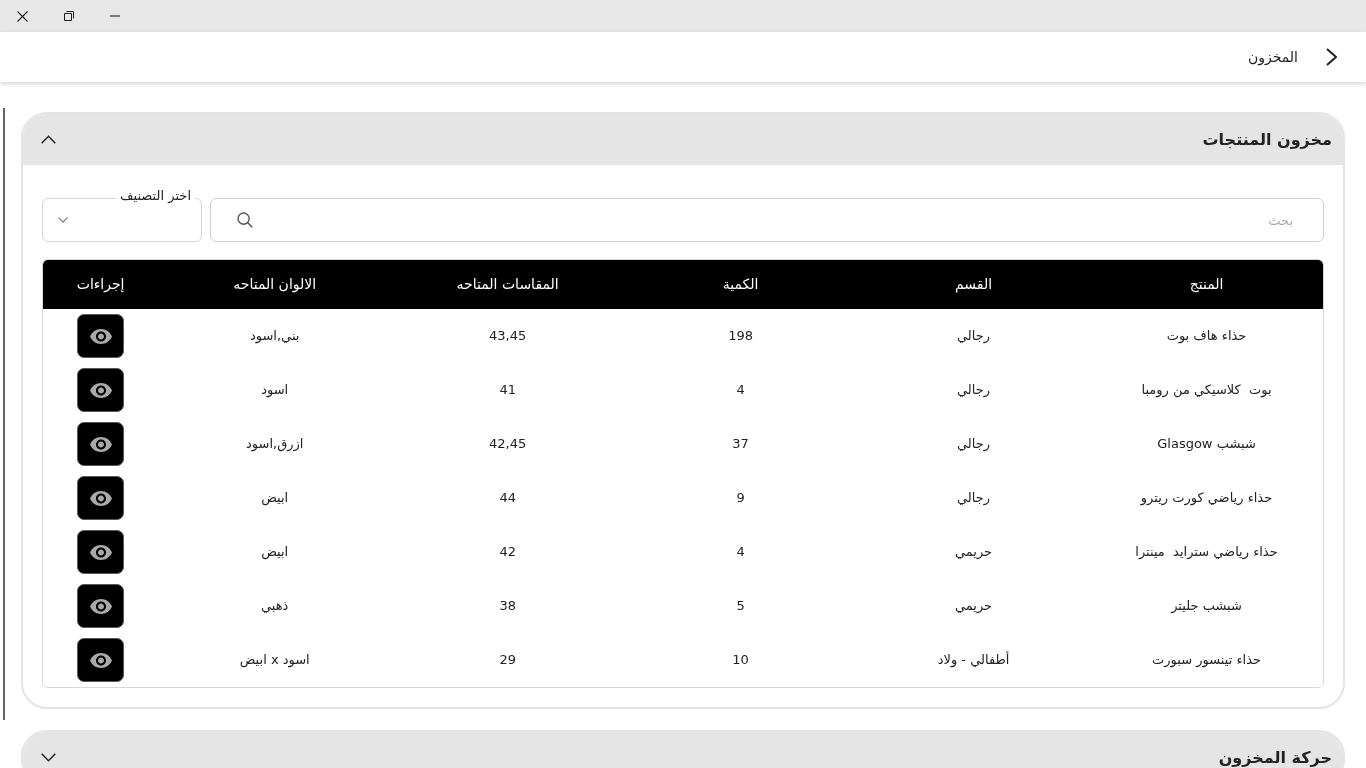 The width and height of the screenshot is (1366, 768). What do you see at coordinates (101, 284) in the screenshot?
I see `column-header: إجراءات` at bounding box center [101, 284].